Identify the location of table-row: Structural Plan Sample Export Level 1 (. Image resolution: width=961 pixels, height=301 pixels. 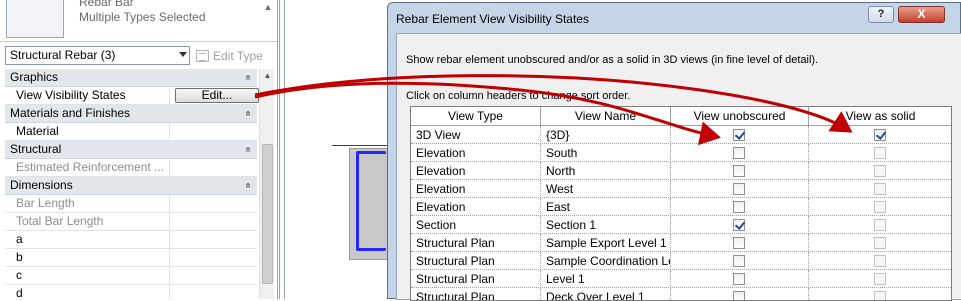
(681, 243).